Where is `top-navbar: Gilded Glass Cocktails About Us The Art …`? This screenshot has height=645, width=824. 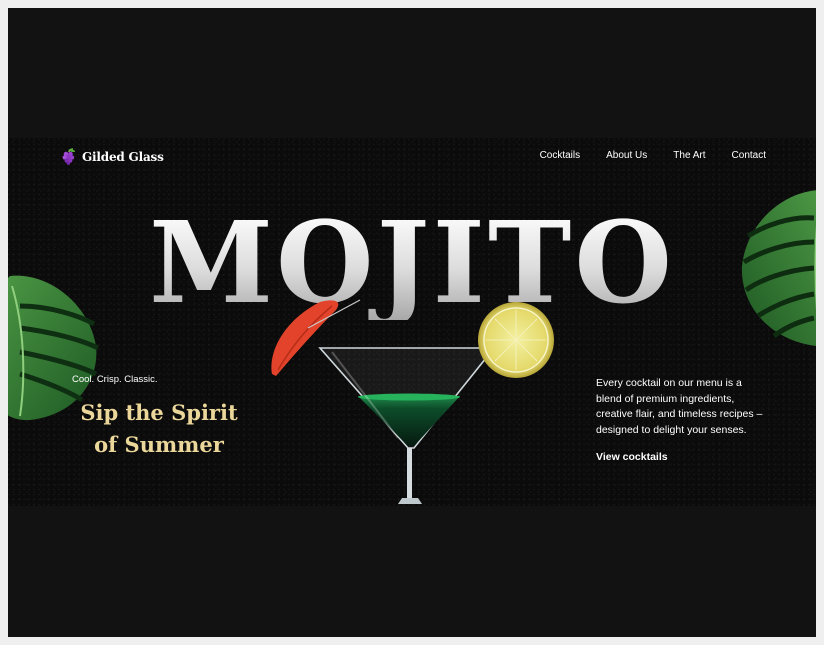 top-navbar: Gilded Glass Cocktails About Us The Art … is located at coordinates (412, 158).